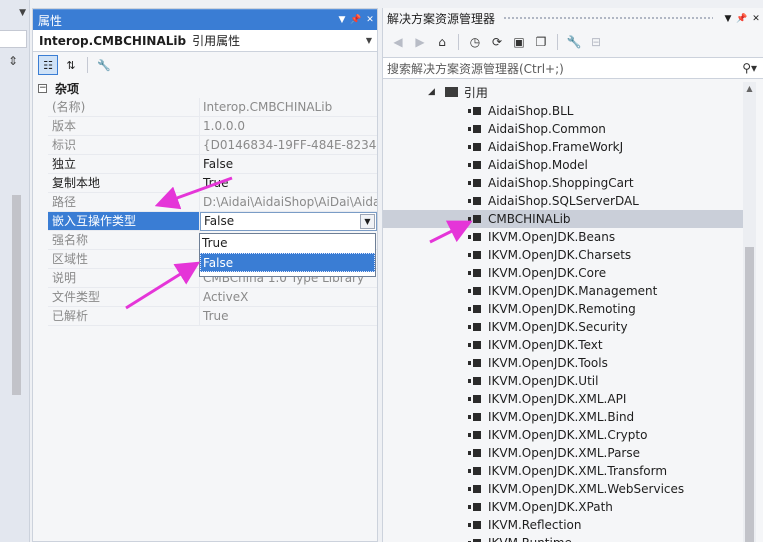 The width and height of the screenshot is (763, 542). Describe the element at coordinates (563, 471) in the screenshot. I see `reference-item: IKVM.OpenJDK.XML.Transform` at that location.